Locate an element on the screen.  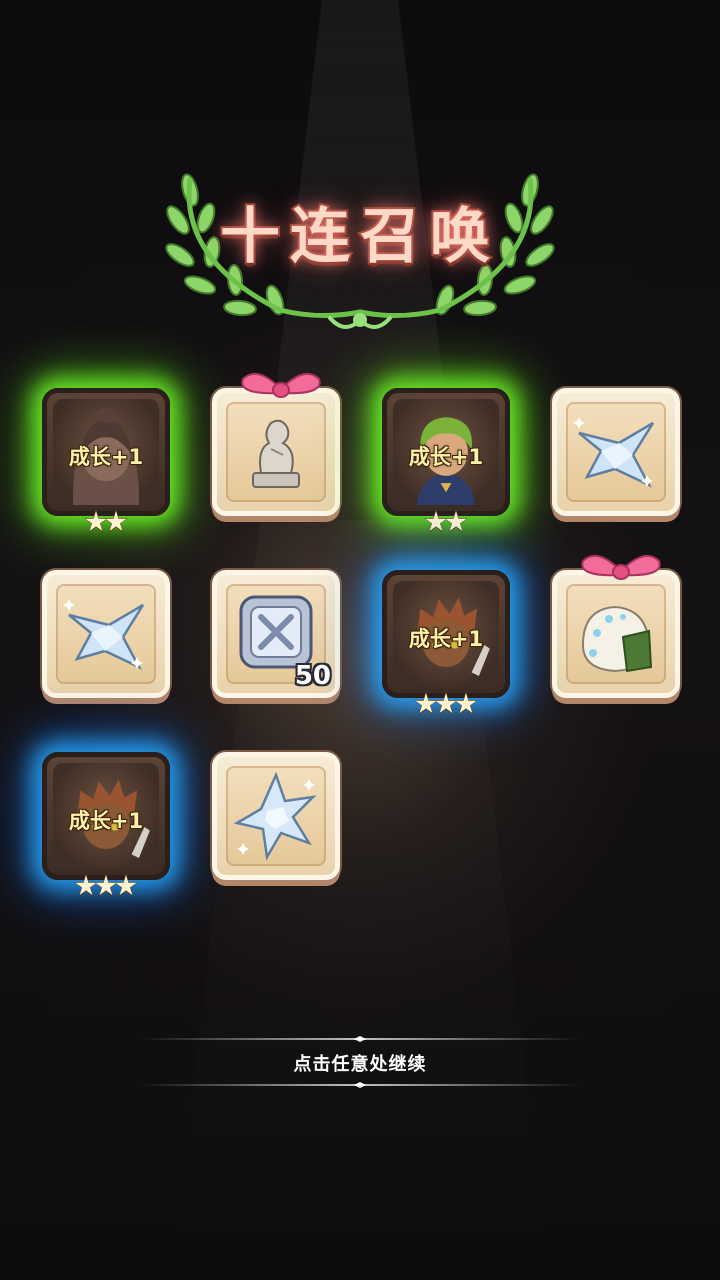
result-card-9: 成长+1 is located at coordinates (106, 824).